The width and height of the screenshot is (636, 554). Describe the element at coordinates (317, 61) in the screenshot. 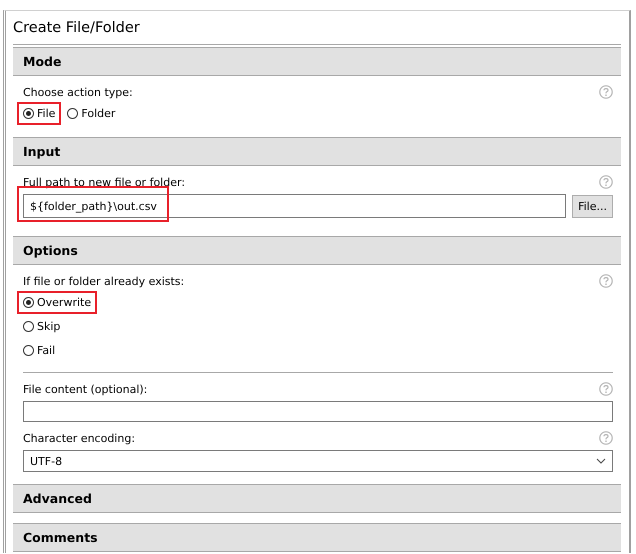

I see `section-header: Mode` at that location.